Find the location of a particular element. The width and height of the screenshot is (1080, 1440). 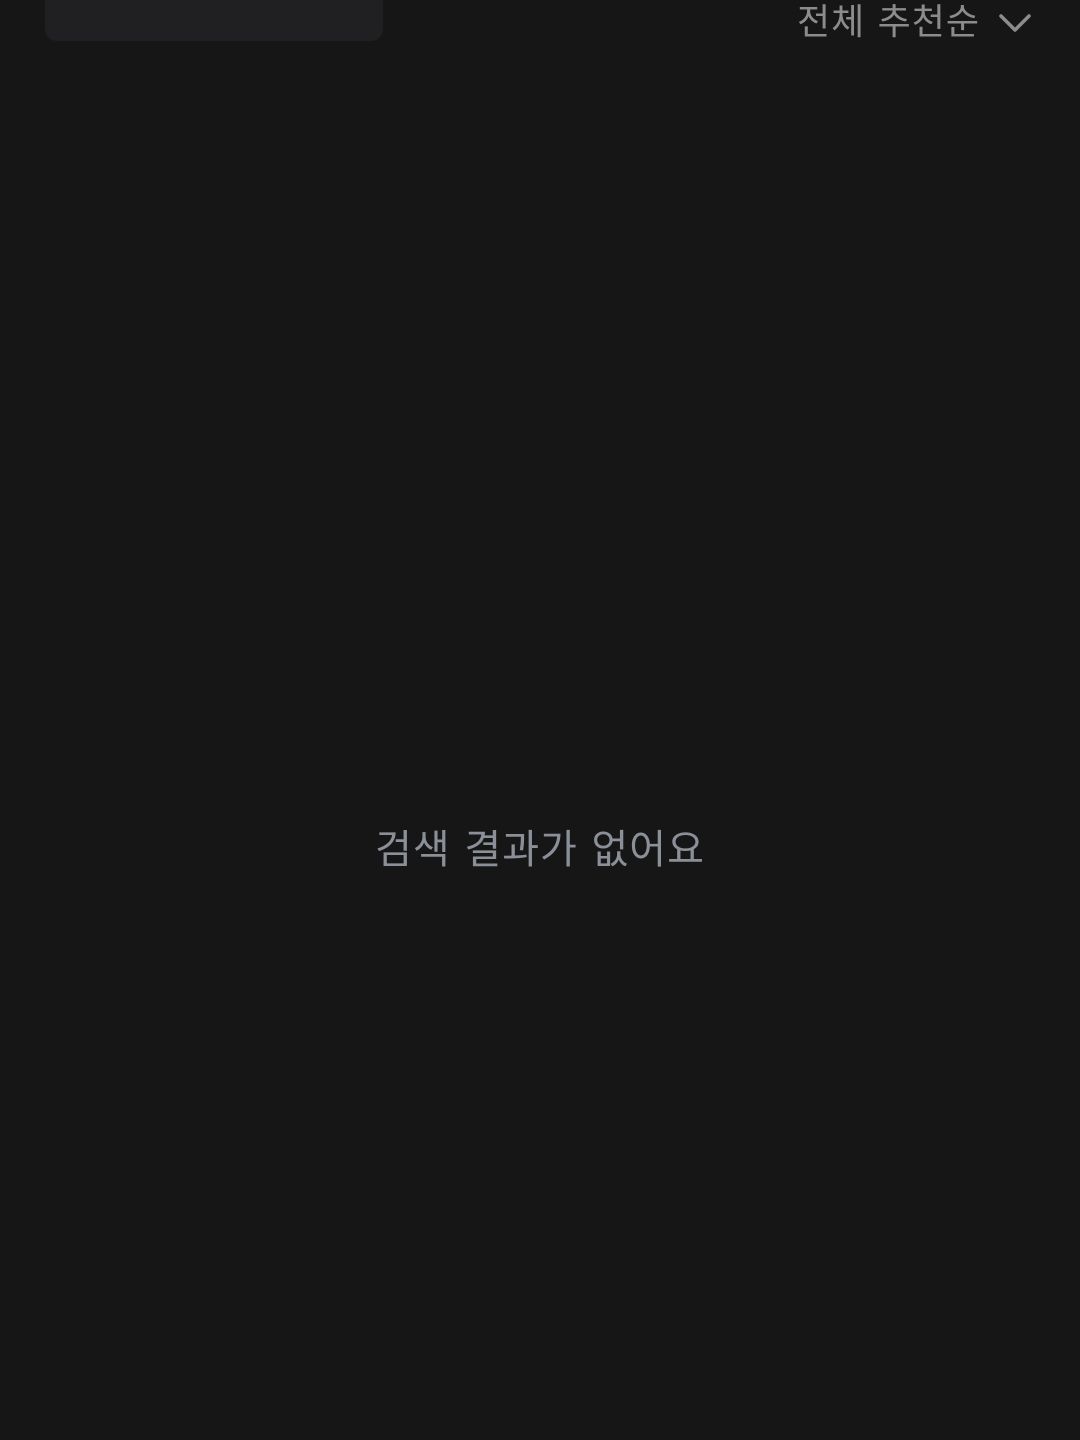

empty-state-message: 검색 결과가 없어요 is located at coordinates (540, 850).